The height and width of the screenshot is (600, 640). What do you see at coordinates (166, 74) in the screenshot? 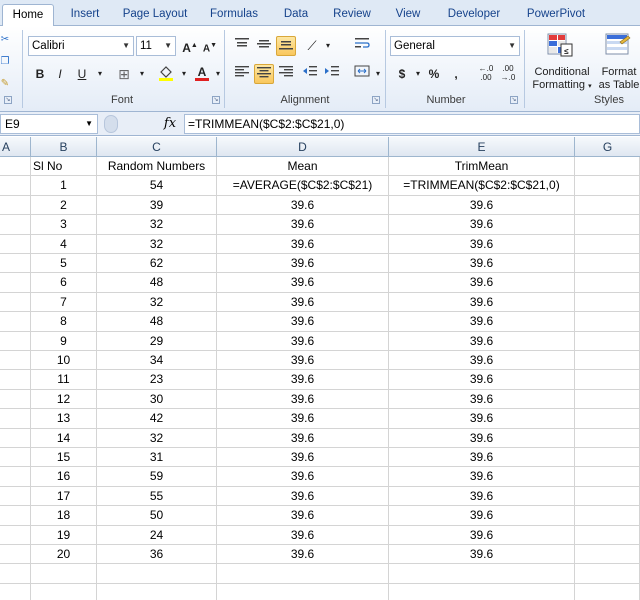
I see `fill-color-icon` at bounding box center [166, 74].